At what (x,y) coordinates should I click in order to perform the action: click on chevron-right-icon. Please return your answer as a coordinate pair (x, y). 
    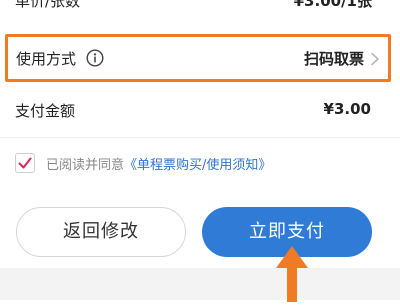
    Looking at the image, I should click on (375, 58).